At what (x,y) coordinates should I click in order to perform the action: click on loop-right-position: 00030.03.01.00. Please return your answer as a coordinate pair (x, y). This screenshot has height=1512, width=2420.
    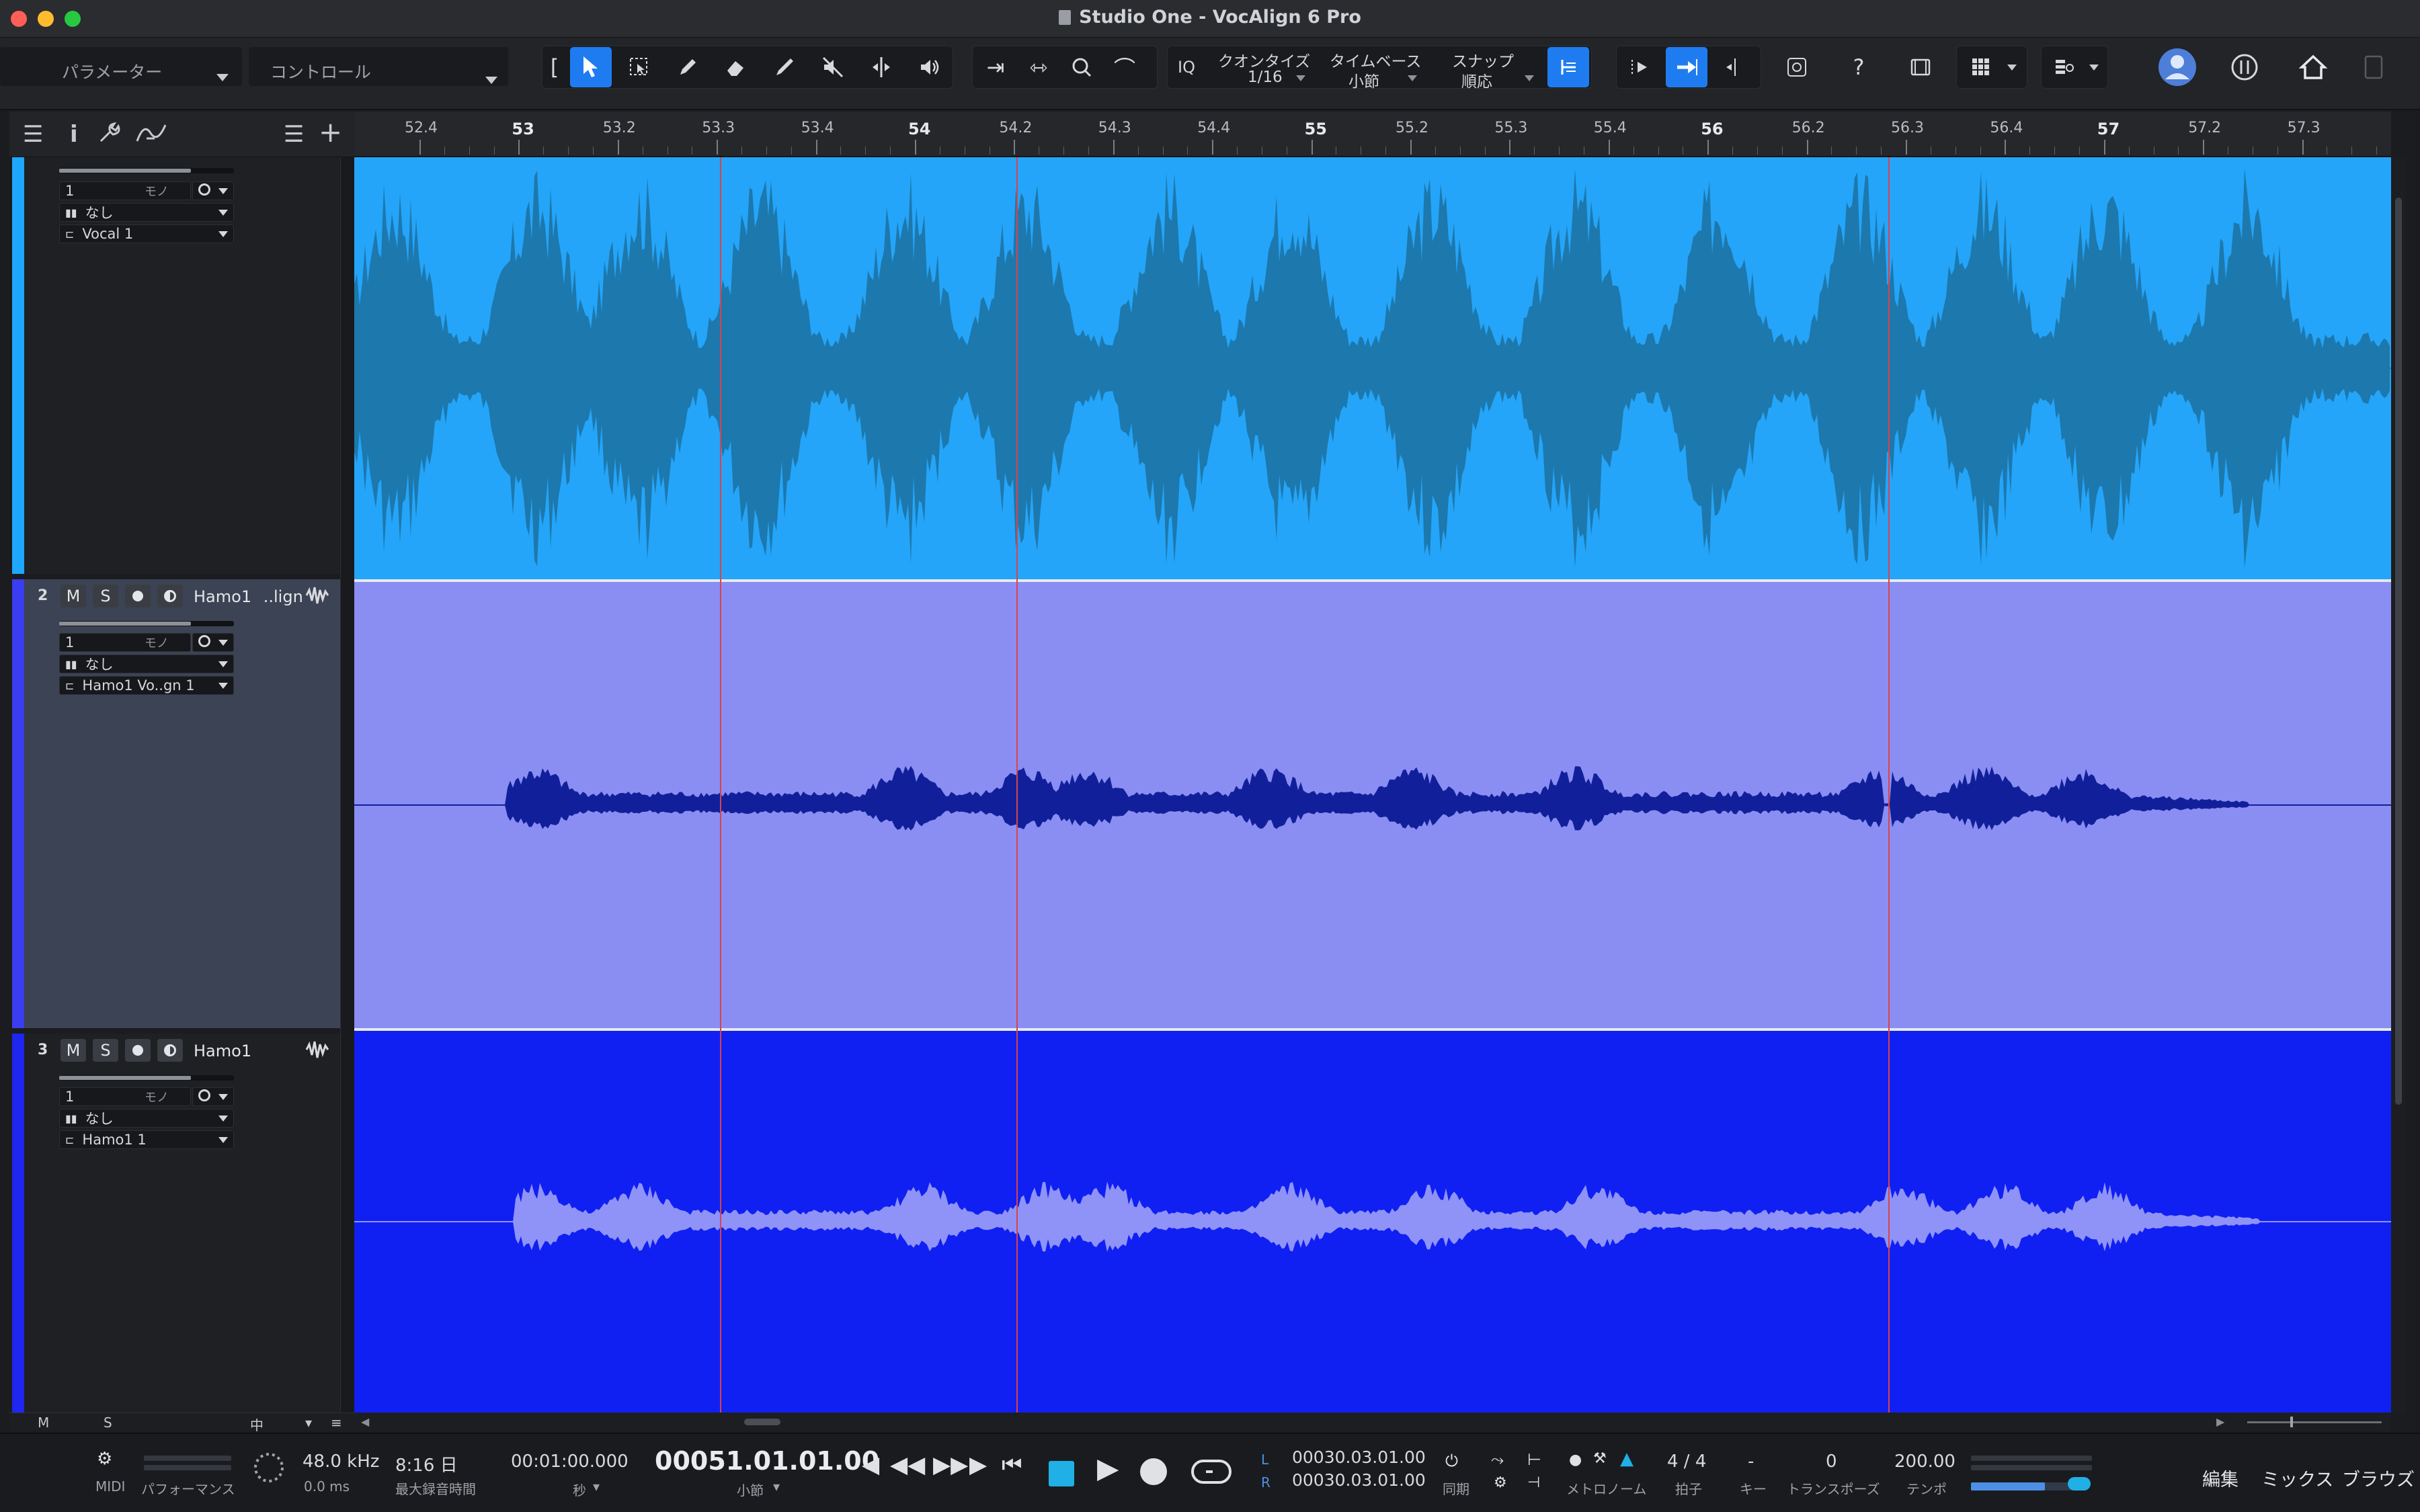
    Looking at the image, I should click on (1359, 1480).